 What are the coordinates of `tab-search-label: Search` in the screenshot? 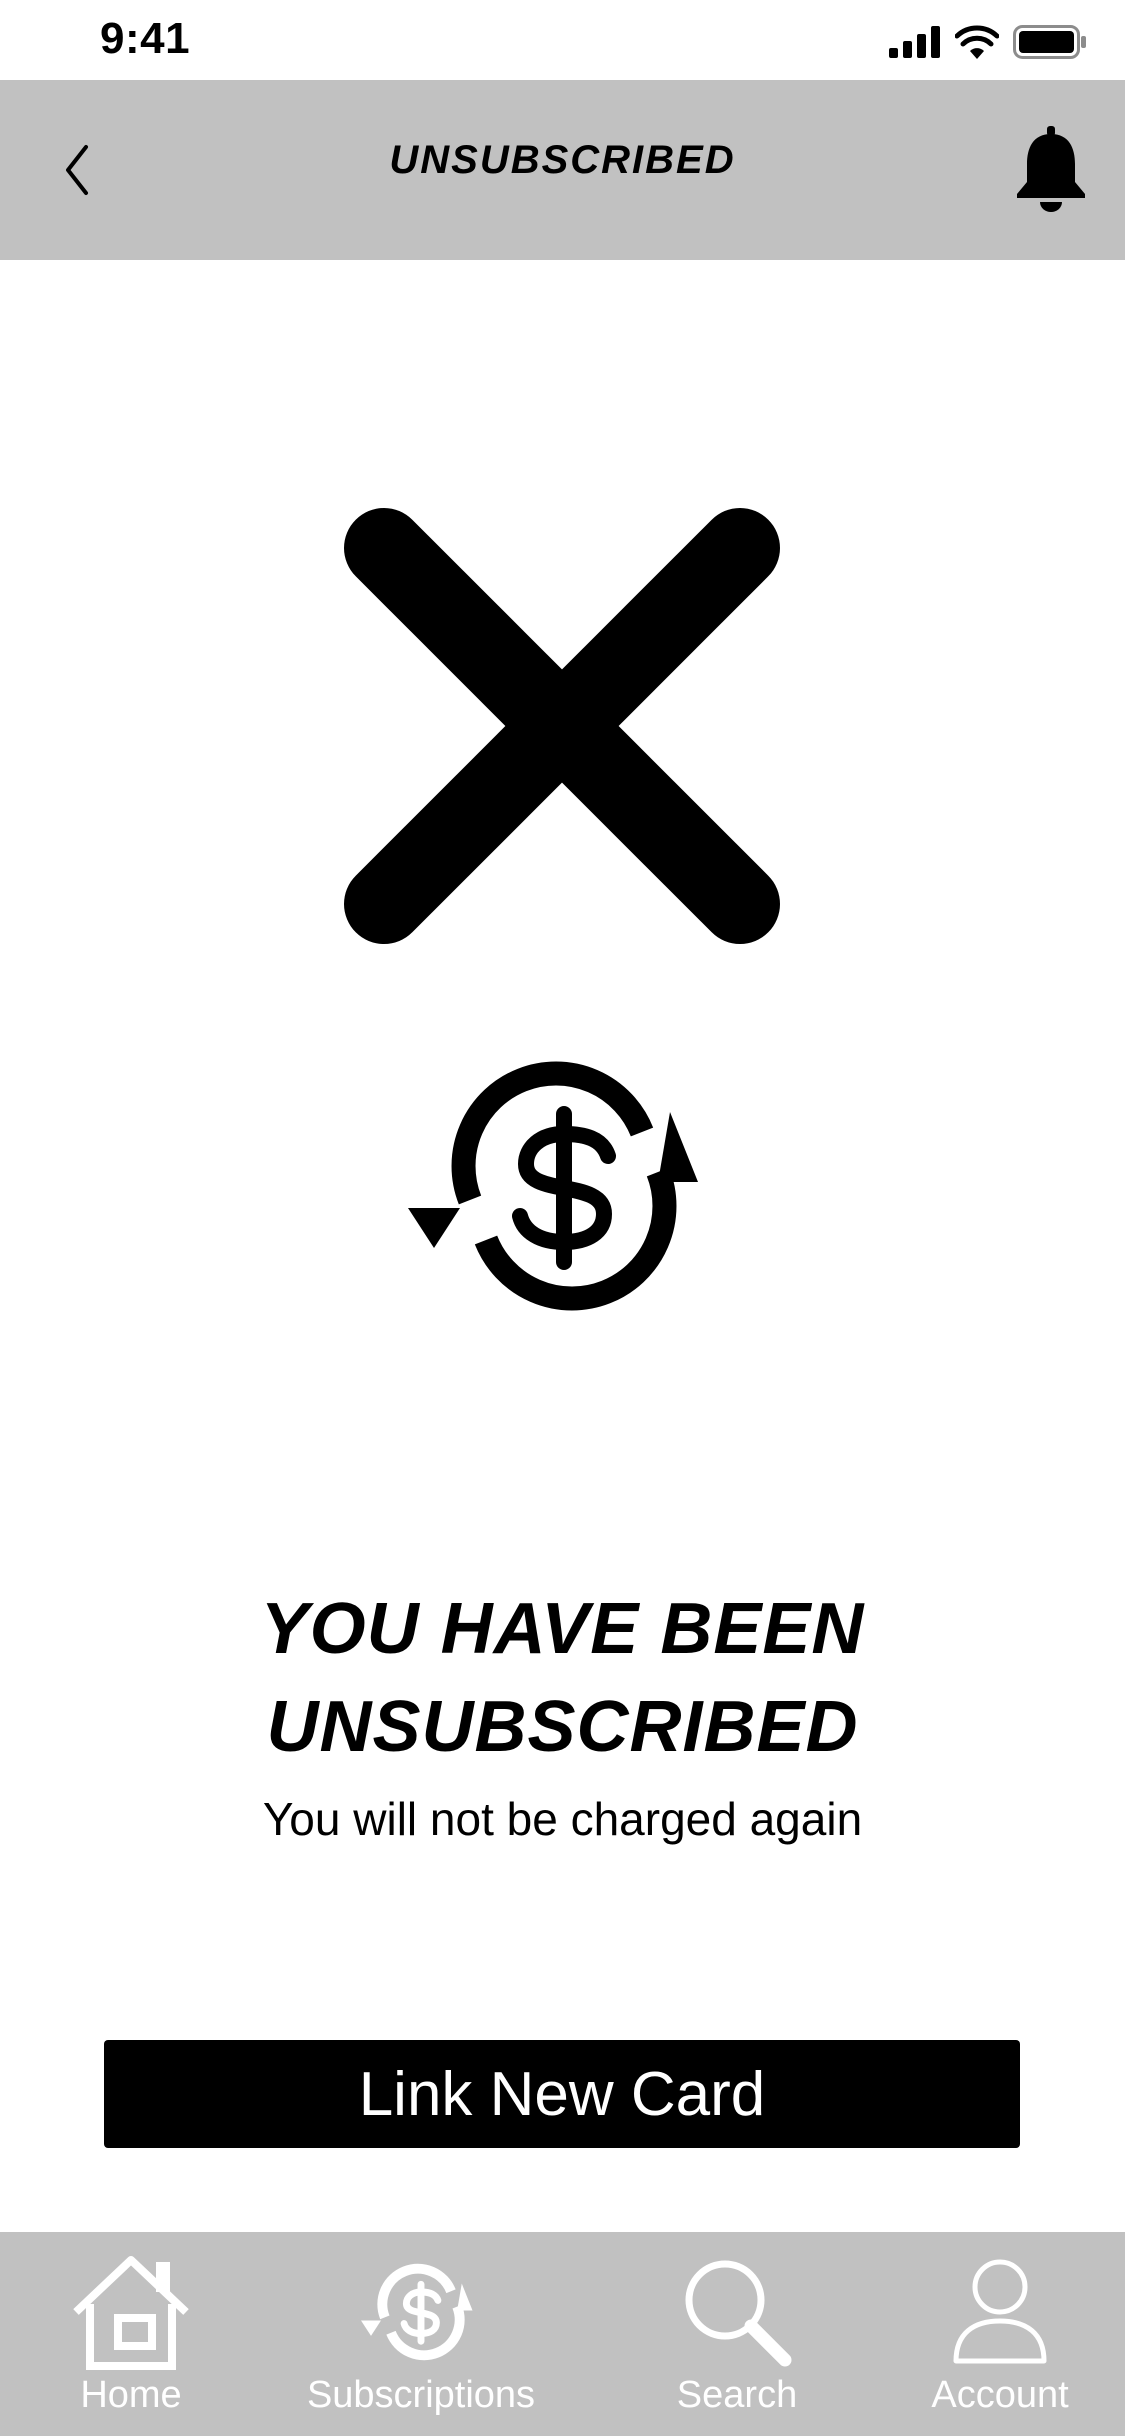 It's located at (737, 2395).